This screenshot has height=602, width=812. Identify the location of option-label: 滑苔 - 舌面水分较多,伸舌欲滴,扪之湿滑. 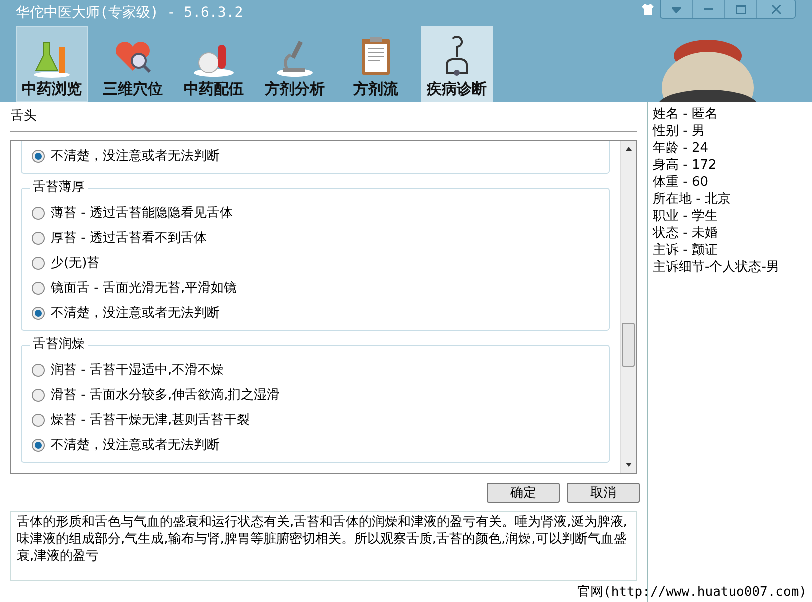
(165, 395).